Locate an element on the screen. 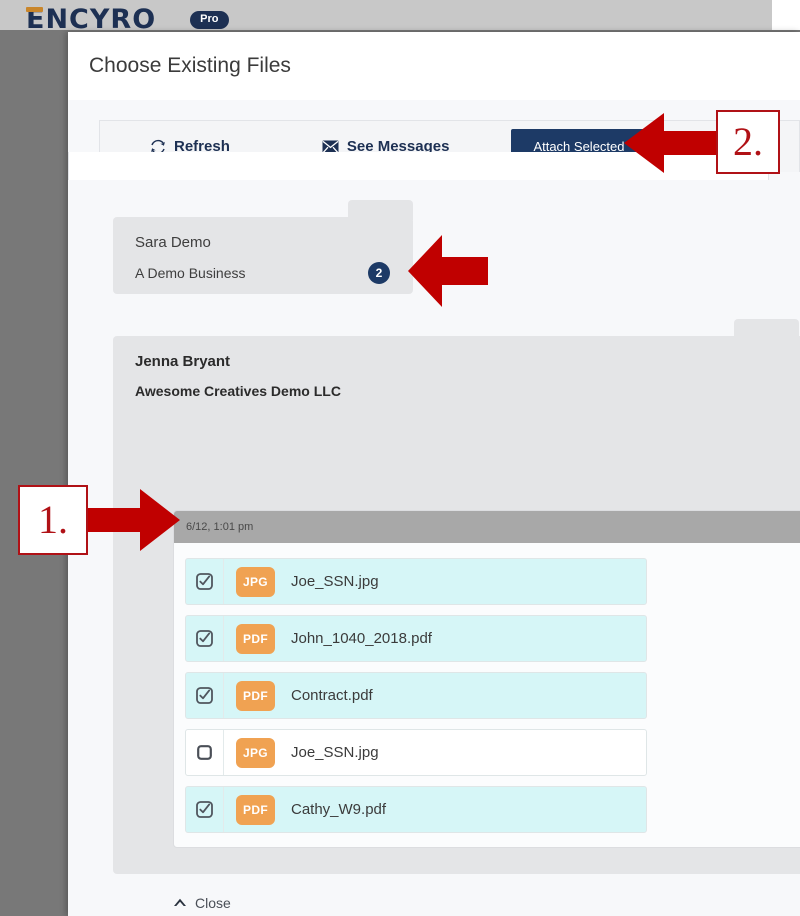 This screenshot has height=916, width=800. annotation-number: 1. is located at coordinates (53, 519).